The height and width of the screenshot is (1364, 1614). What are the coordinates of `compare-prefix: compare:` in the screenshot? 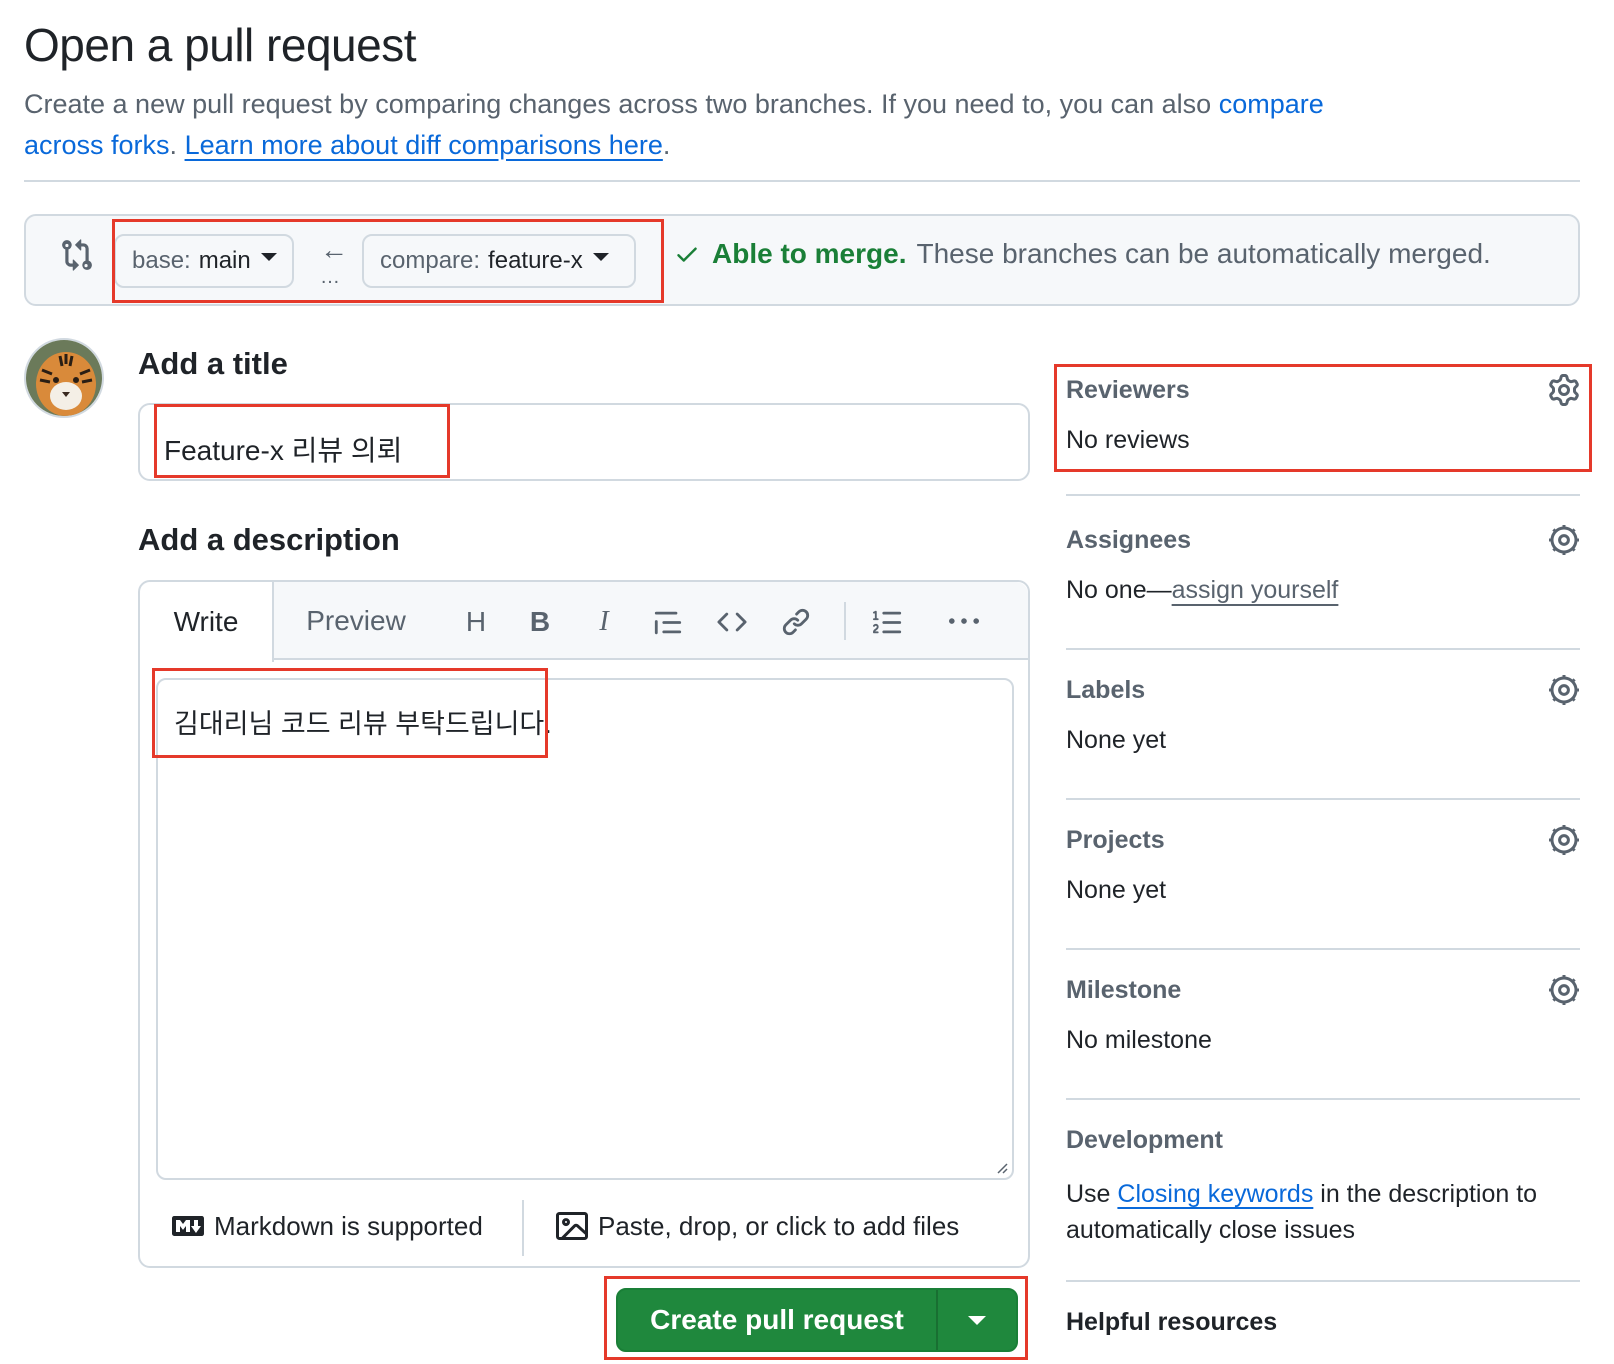 It's located at (430, 260).